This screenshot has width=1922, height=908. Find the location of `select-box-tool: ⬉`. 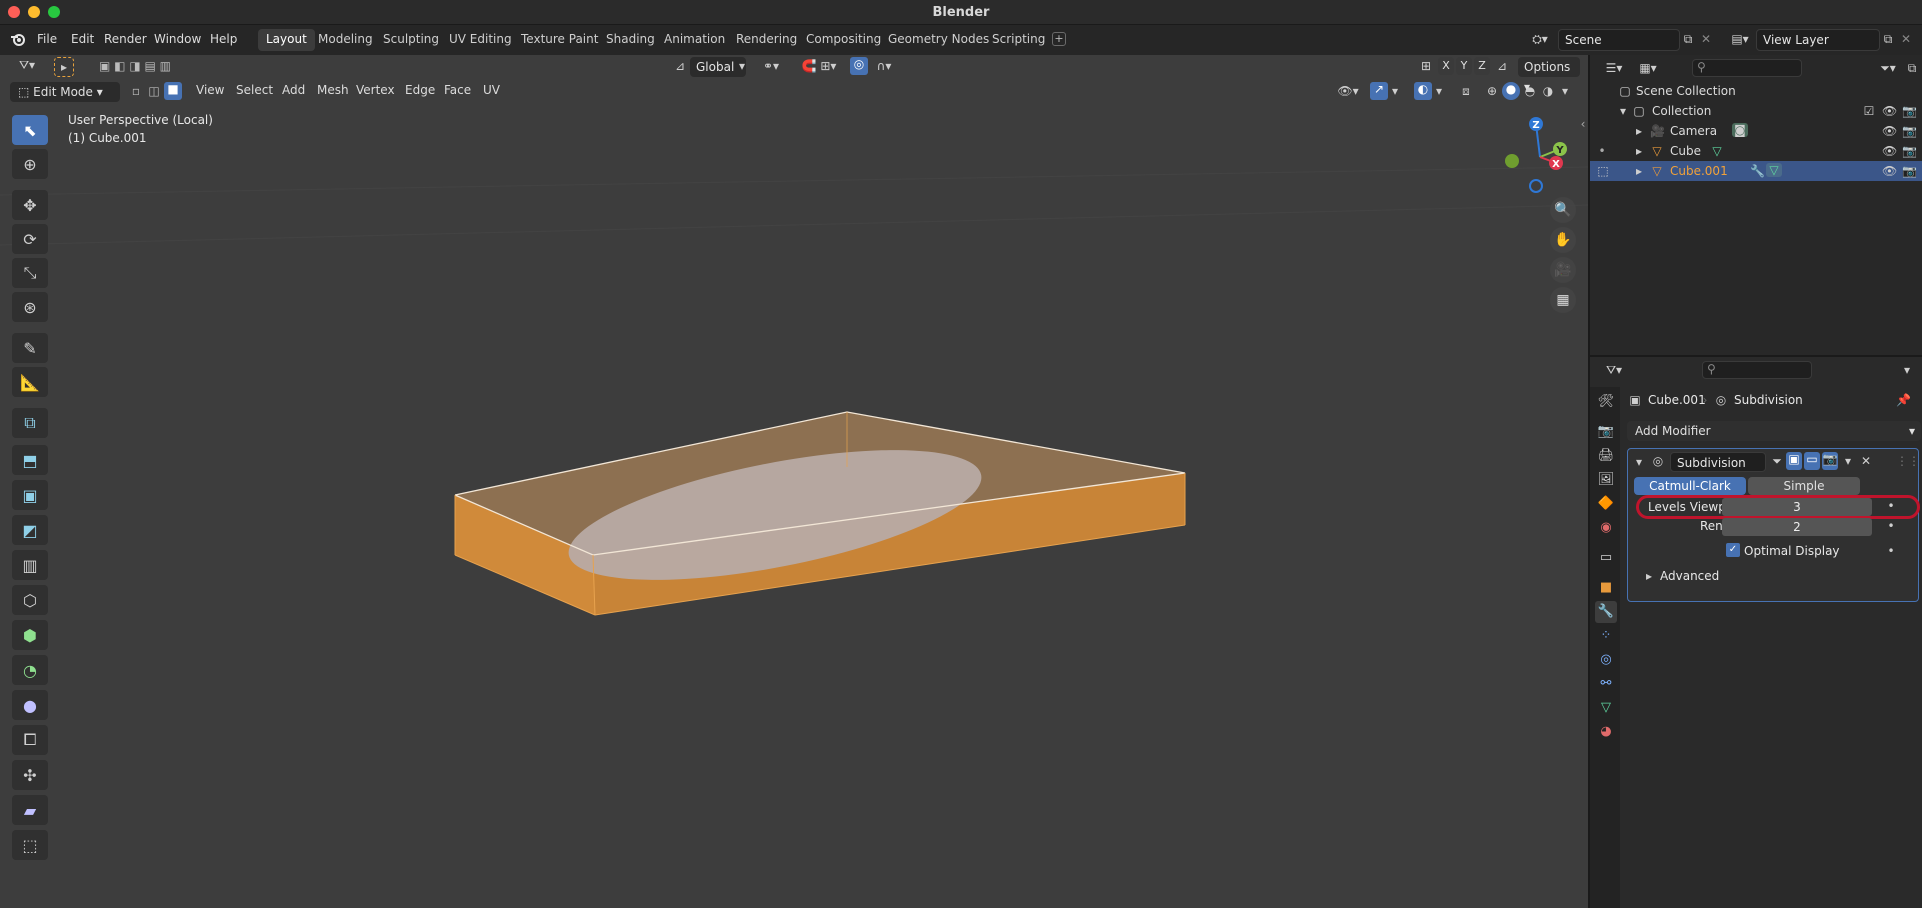

select-box-tool: ⬉ is located at coordinates (30, 130).